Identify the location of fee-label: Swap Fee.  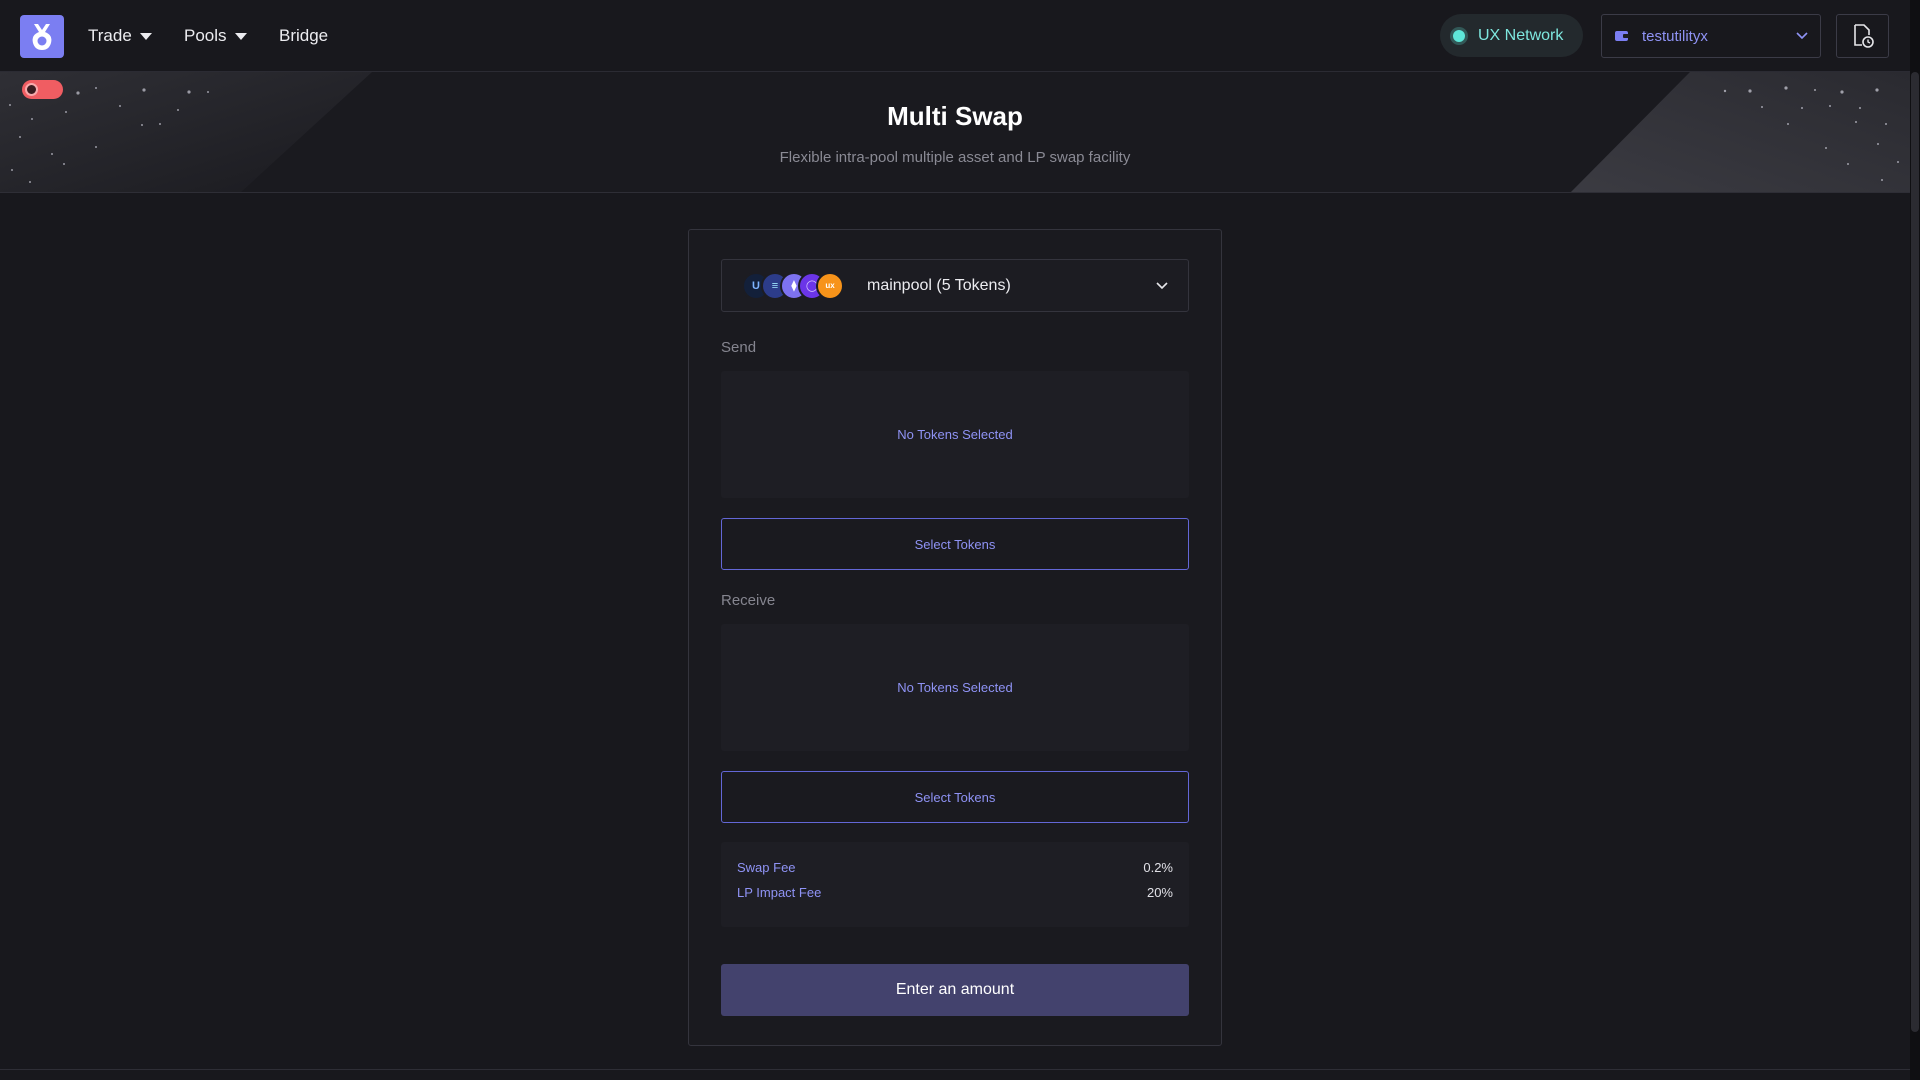
(766, 867).